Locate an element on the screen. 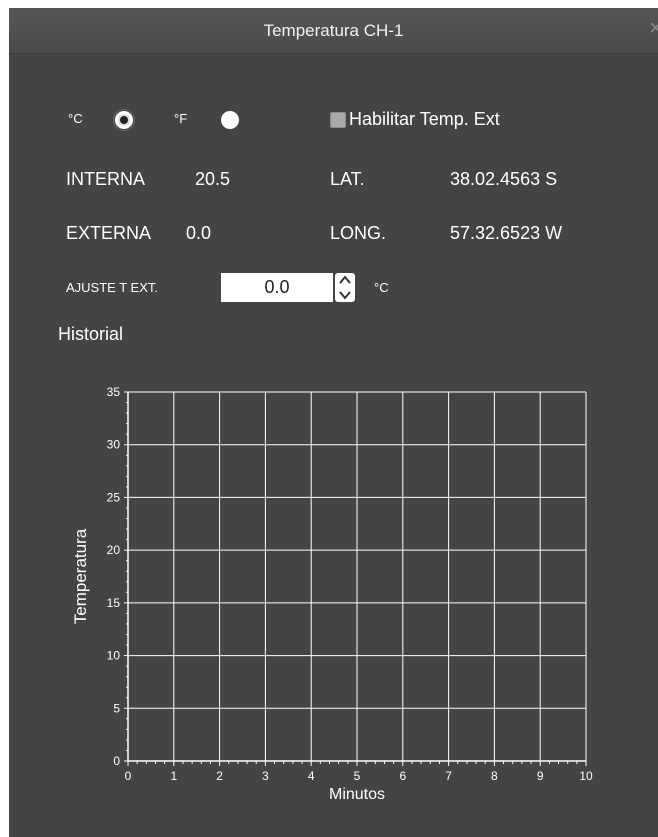 This screenshot has height=837, width=658. enable-external-label: Habilitar Temp. Ext is located at coordinates (424, 119).